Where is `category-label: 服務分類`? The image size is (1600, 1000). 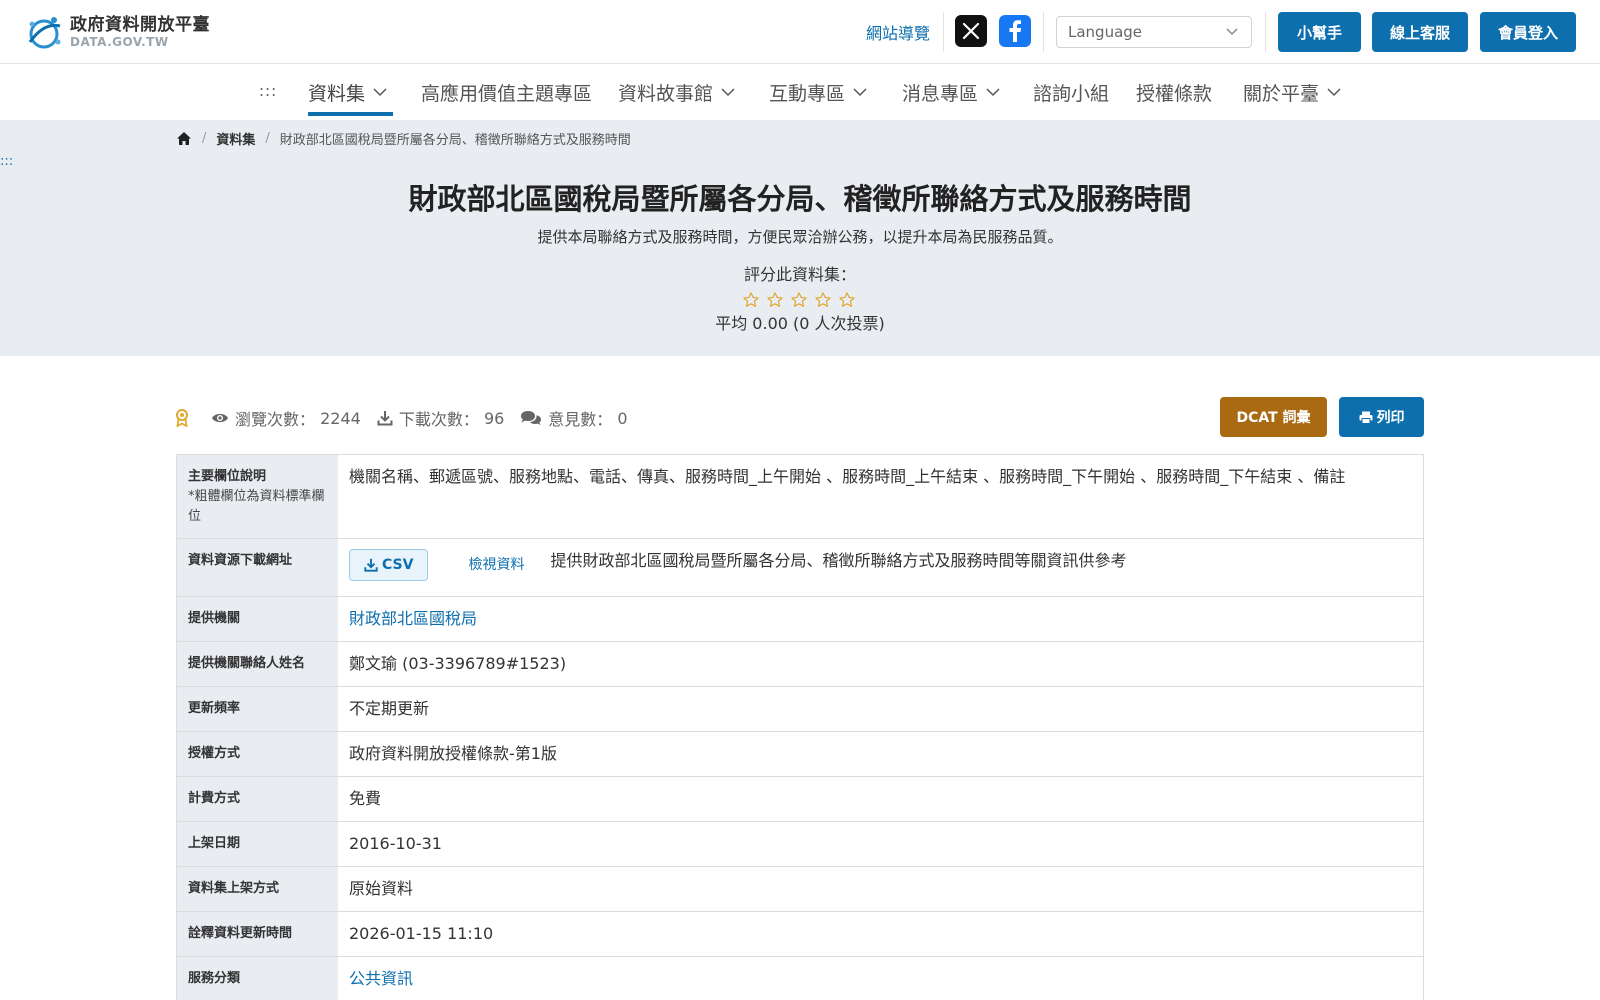 category-label: 服務分類 is located at coordinates (257, 978).